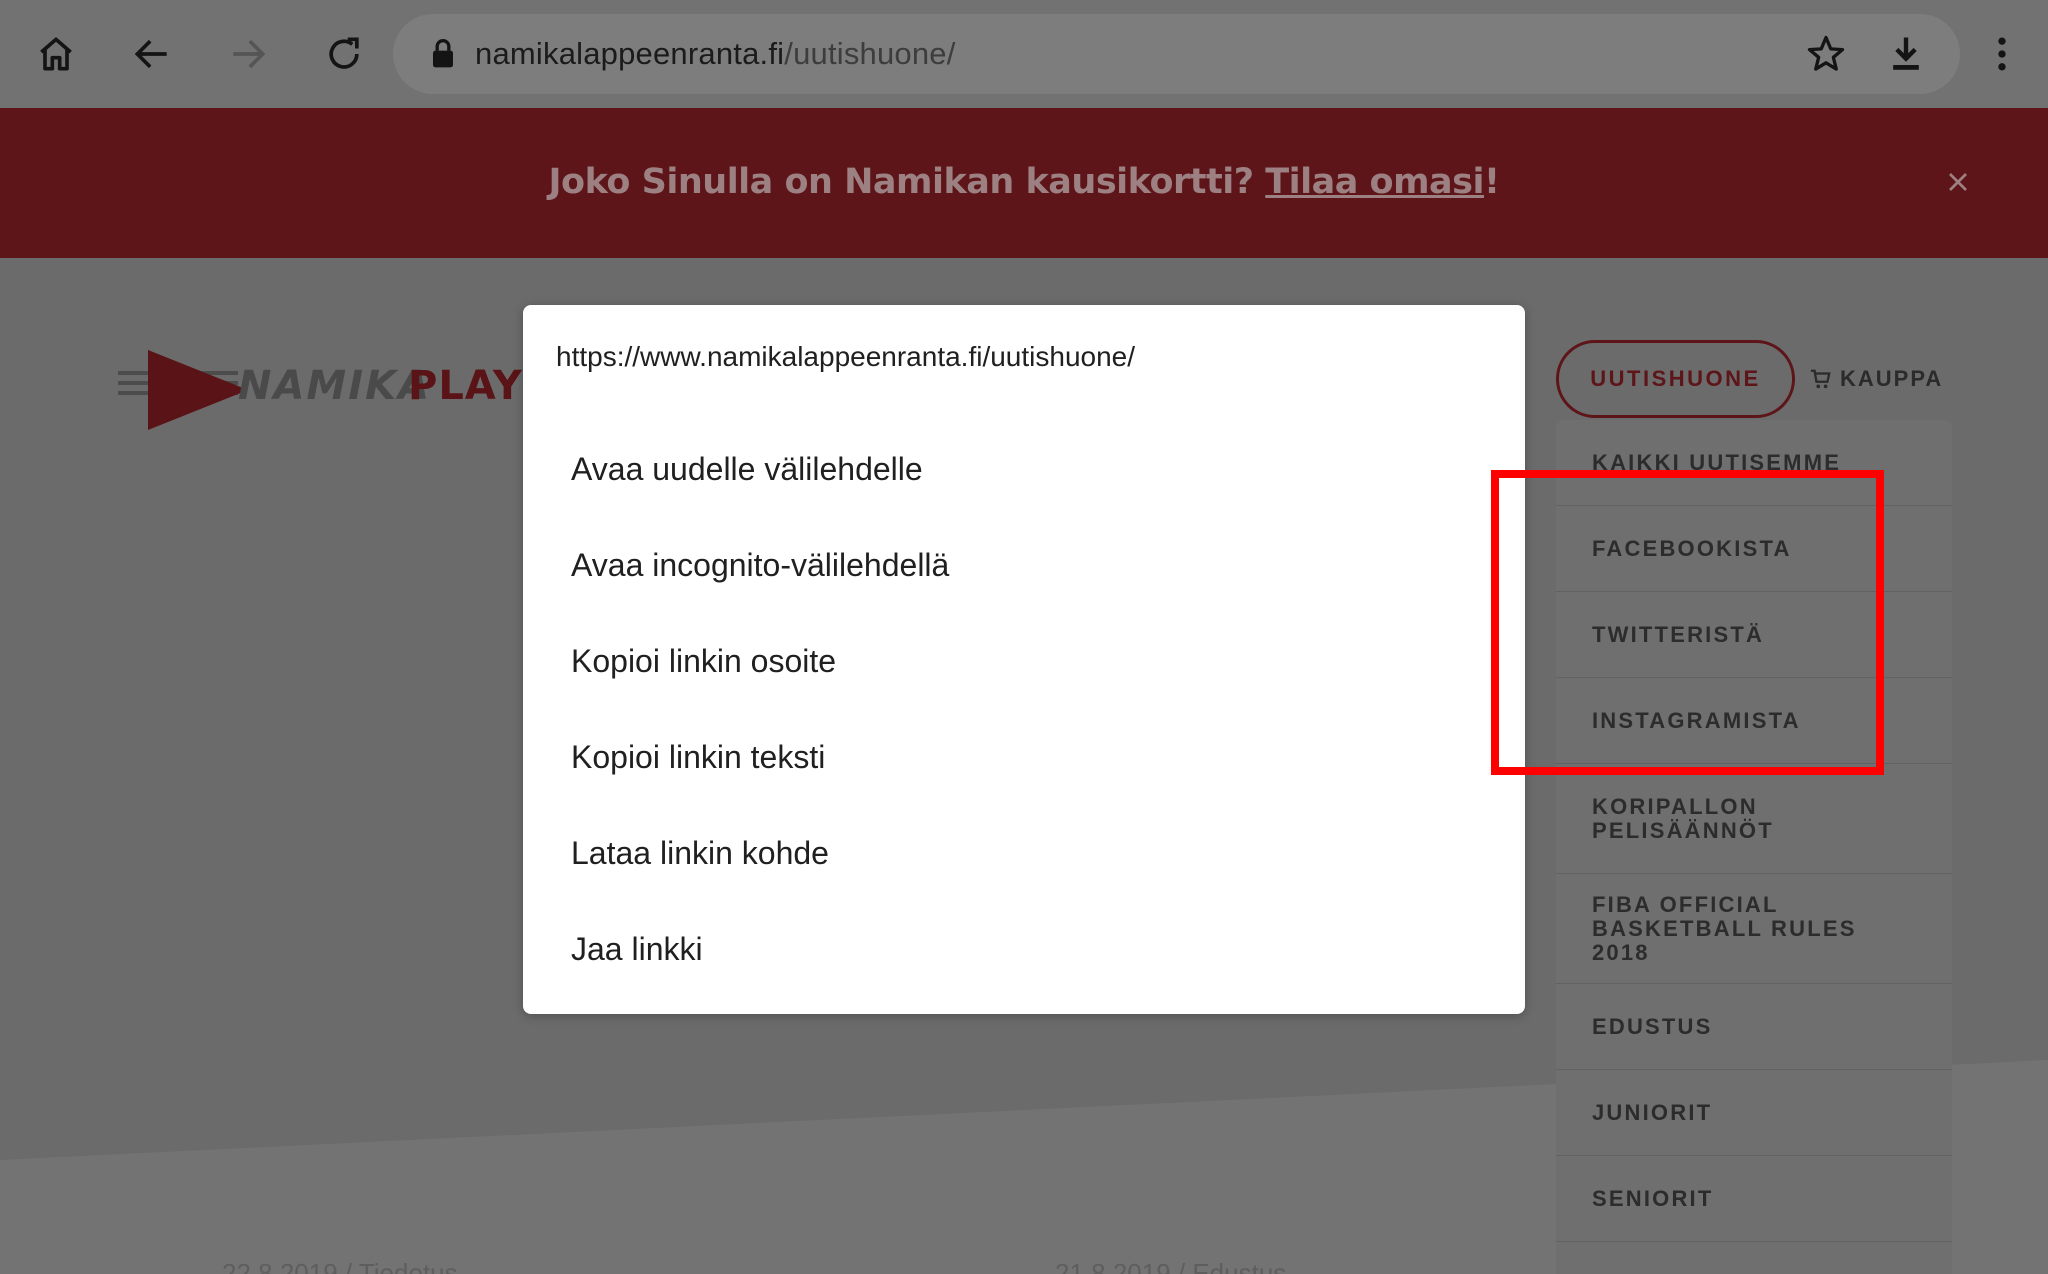 The height and width of the screenshot is (1274, 2048). I want to click on post-meta-left: 22.8.2019 / Tiedotus, so click(340, 1266).